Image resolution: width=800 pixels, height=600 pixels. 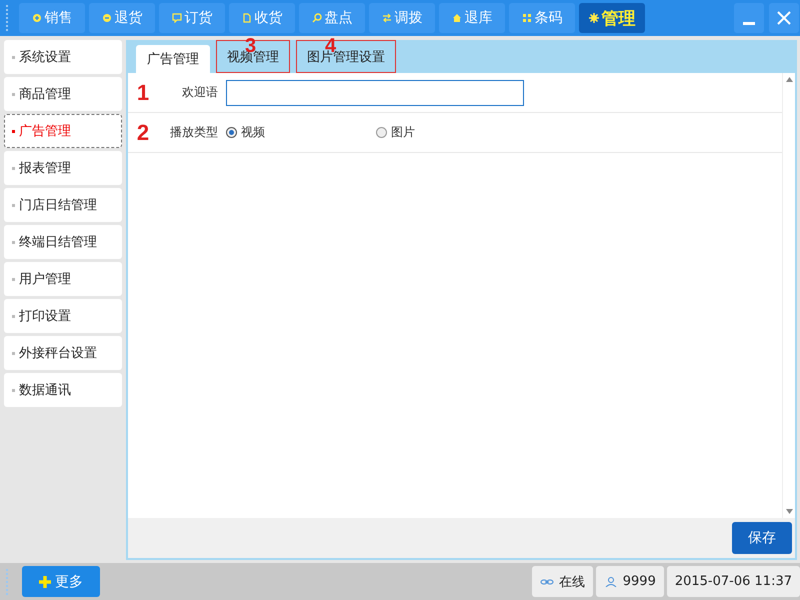 I want to click on minimize-button, so click(x=749, y=18).